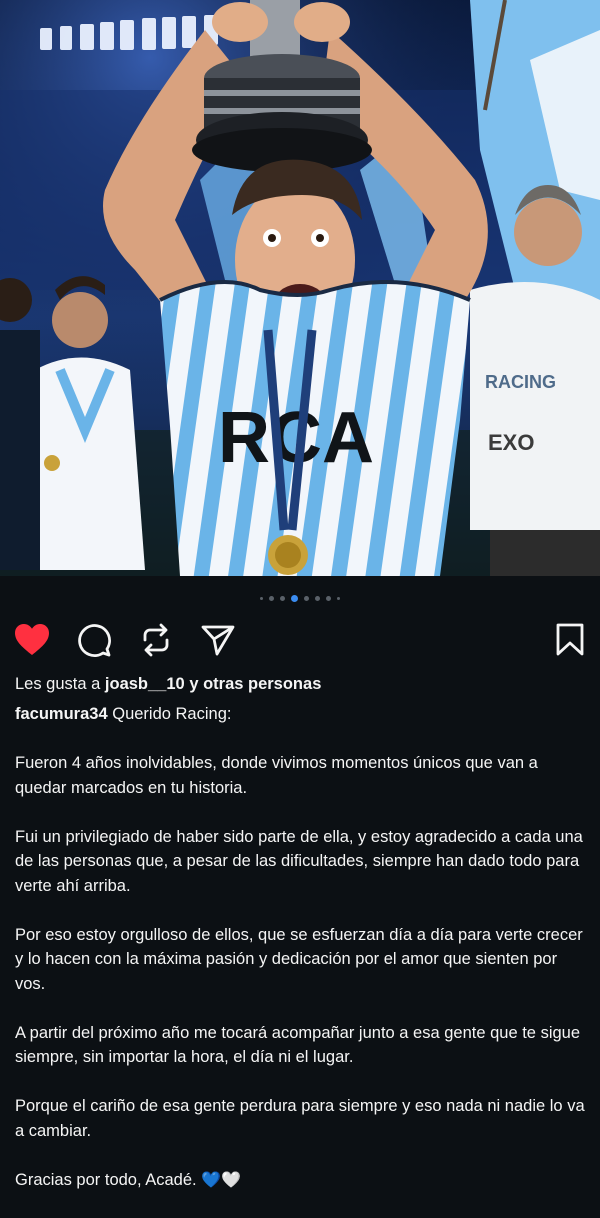 Image resolution: width=600 pixels, height=1218 pixels. I want to click on carousel-dot-active, so click(294, 598).